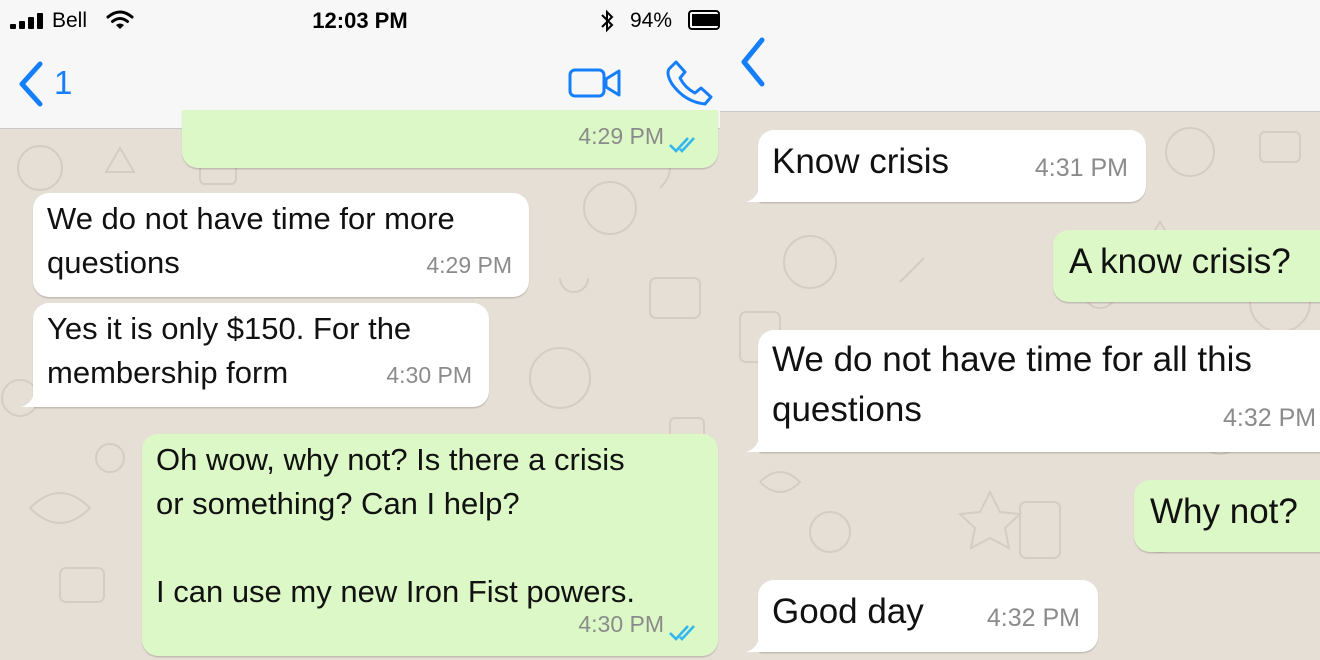  I want to click on message-text-line: We do not have time for all this, so click(1012, 359).